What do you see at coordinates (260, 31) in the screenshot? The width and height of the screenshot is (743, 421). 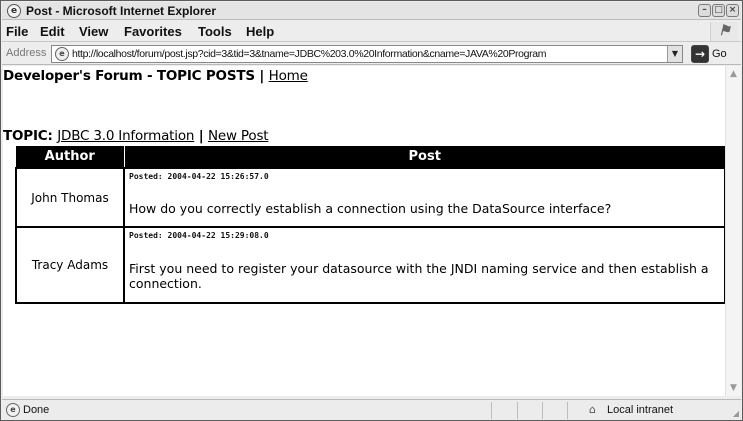 I see `menu-help: Help` at bounding box center [260, 31].